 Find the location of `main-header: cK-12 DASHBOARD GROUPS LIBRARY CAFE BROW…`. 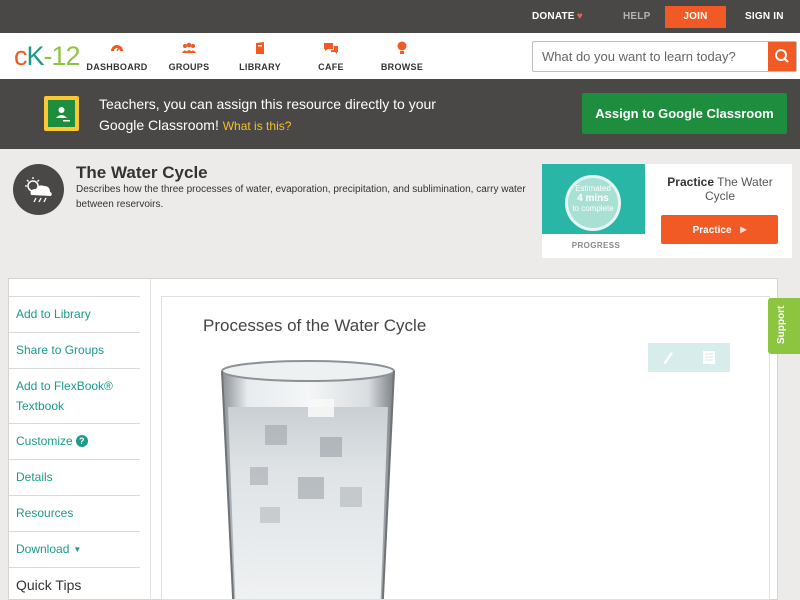

main-header: cK-12 DASHBOARD GROUPS LIBRARY CAFE BROW… is located at coordinates (400, 56).